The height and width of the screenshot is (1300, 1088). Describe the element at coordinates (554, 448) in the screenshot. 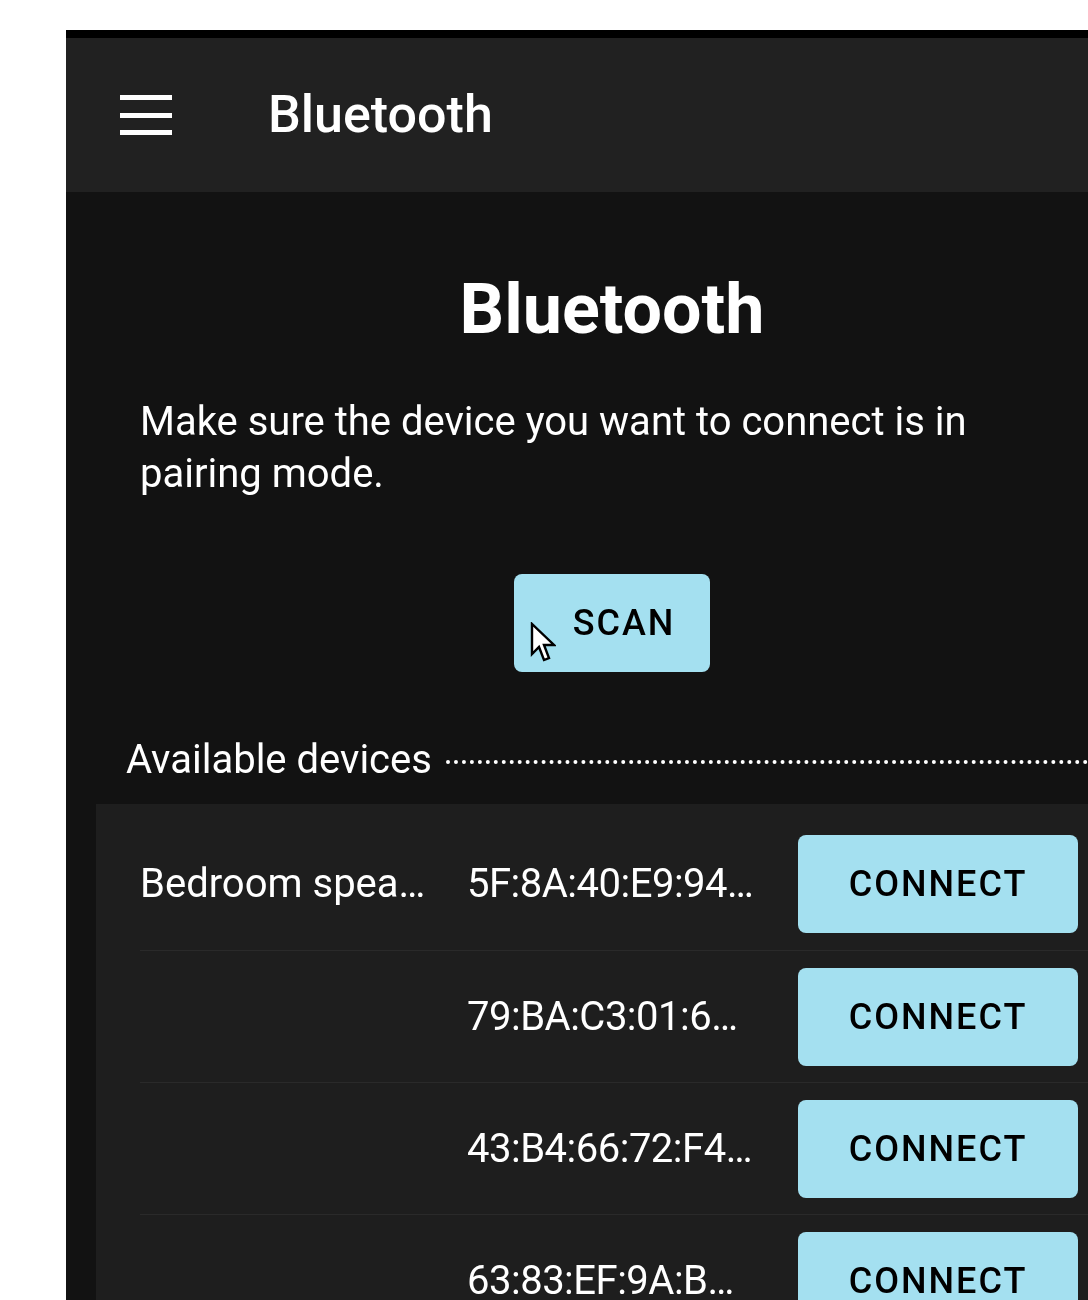

I see `instructions-text: Make sure the device you want to connect is in pairing mode.` at that location.